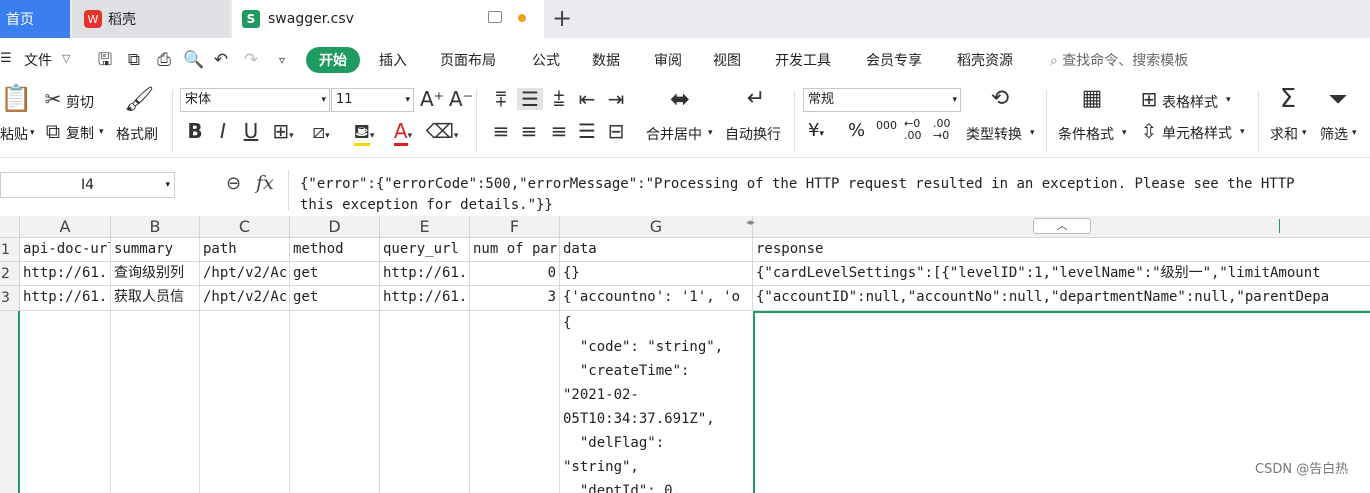 The height and width of the screenshot is (493, 1370). Describe the element at coordinates (668, 60) in the screenshot. I see `menu-review: 审阅` at that location.